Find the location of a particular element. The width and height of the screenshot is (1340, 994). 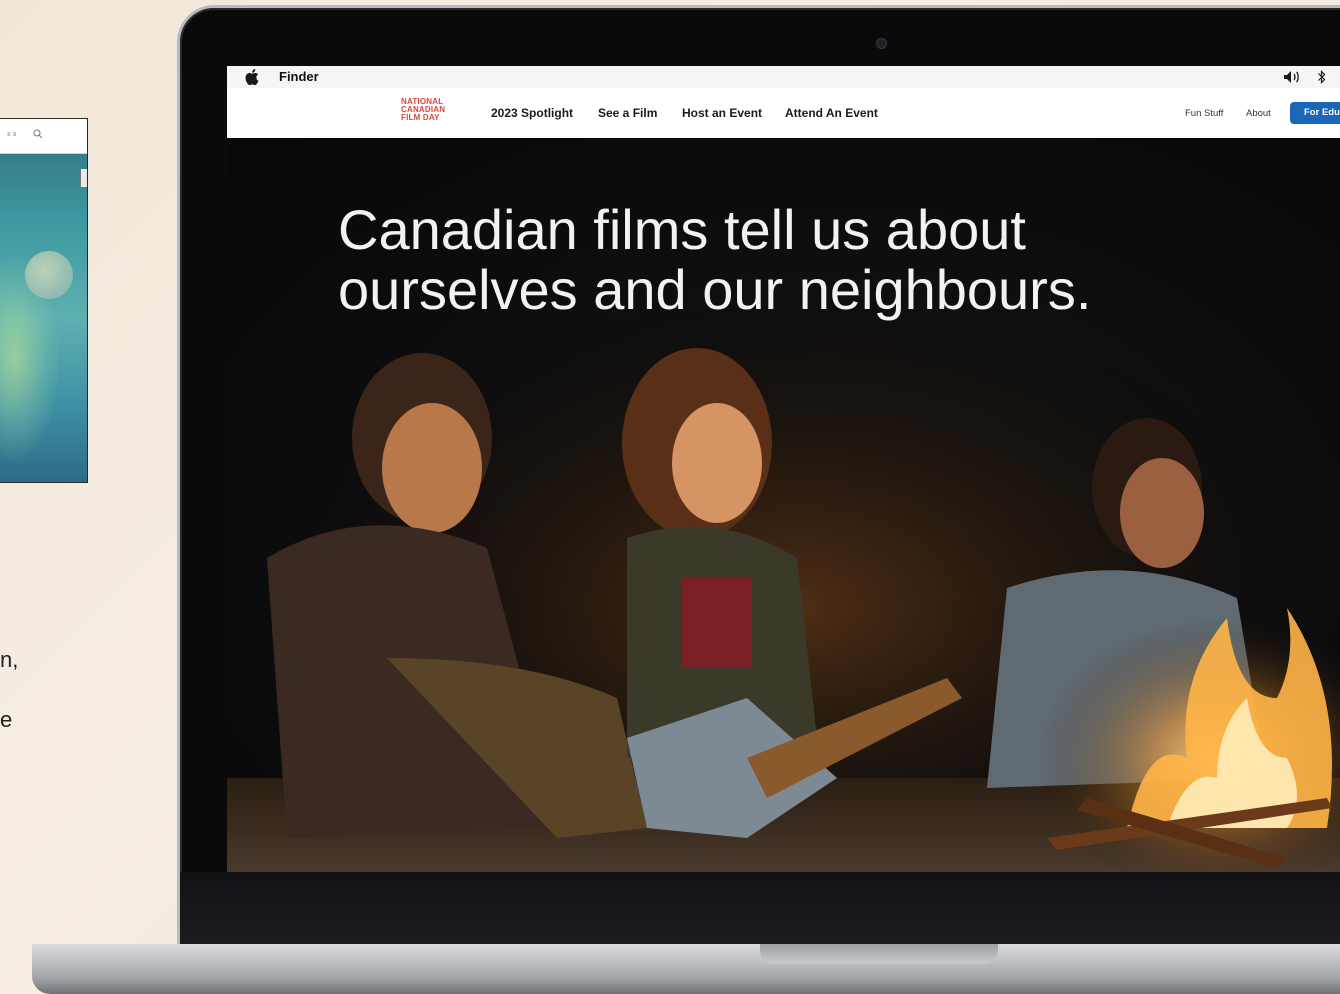

volume-icon is located at coordinates (1292, 77).